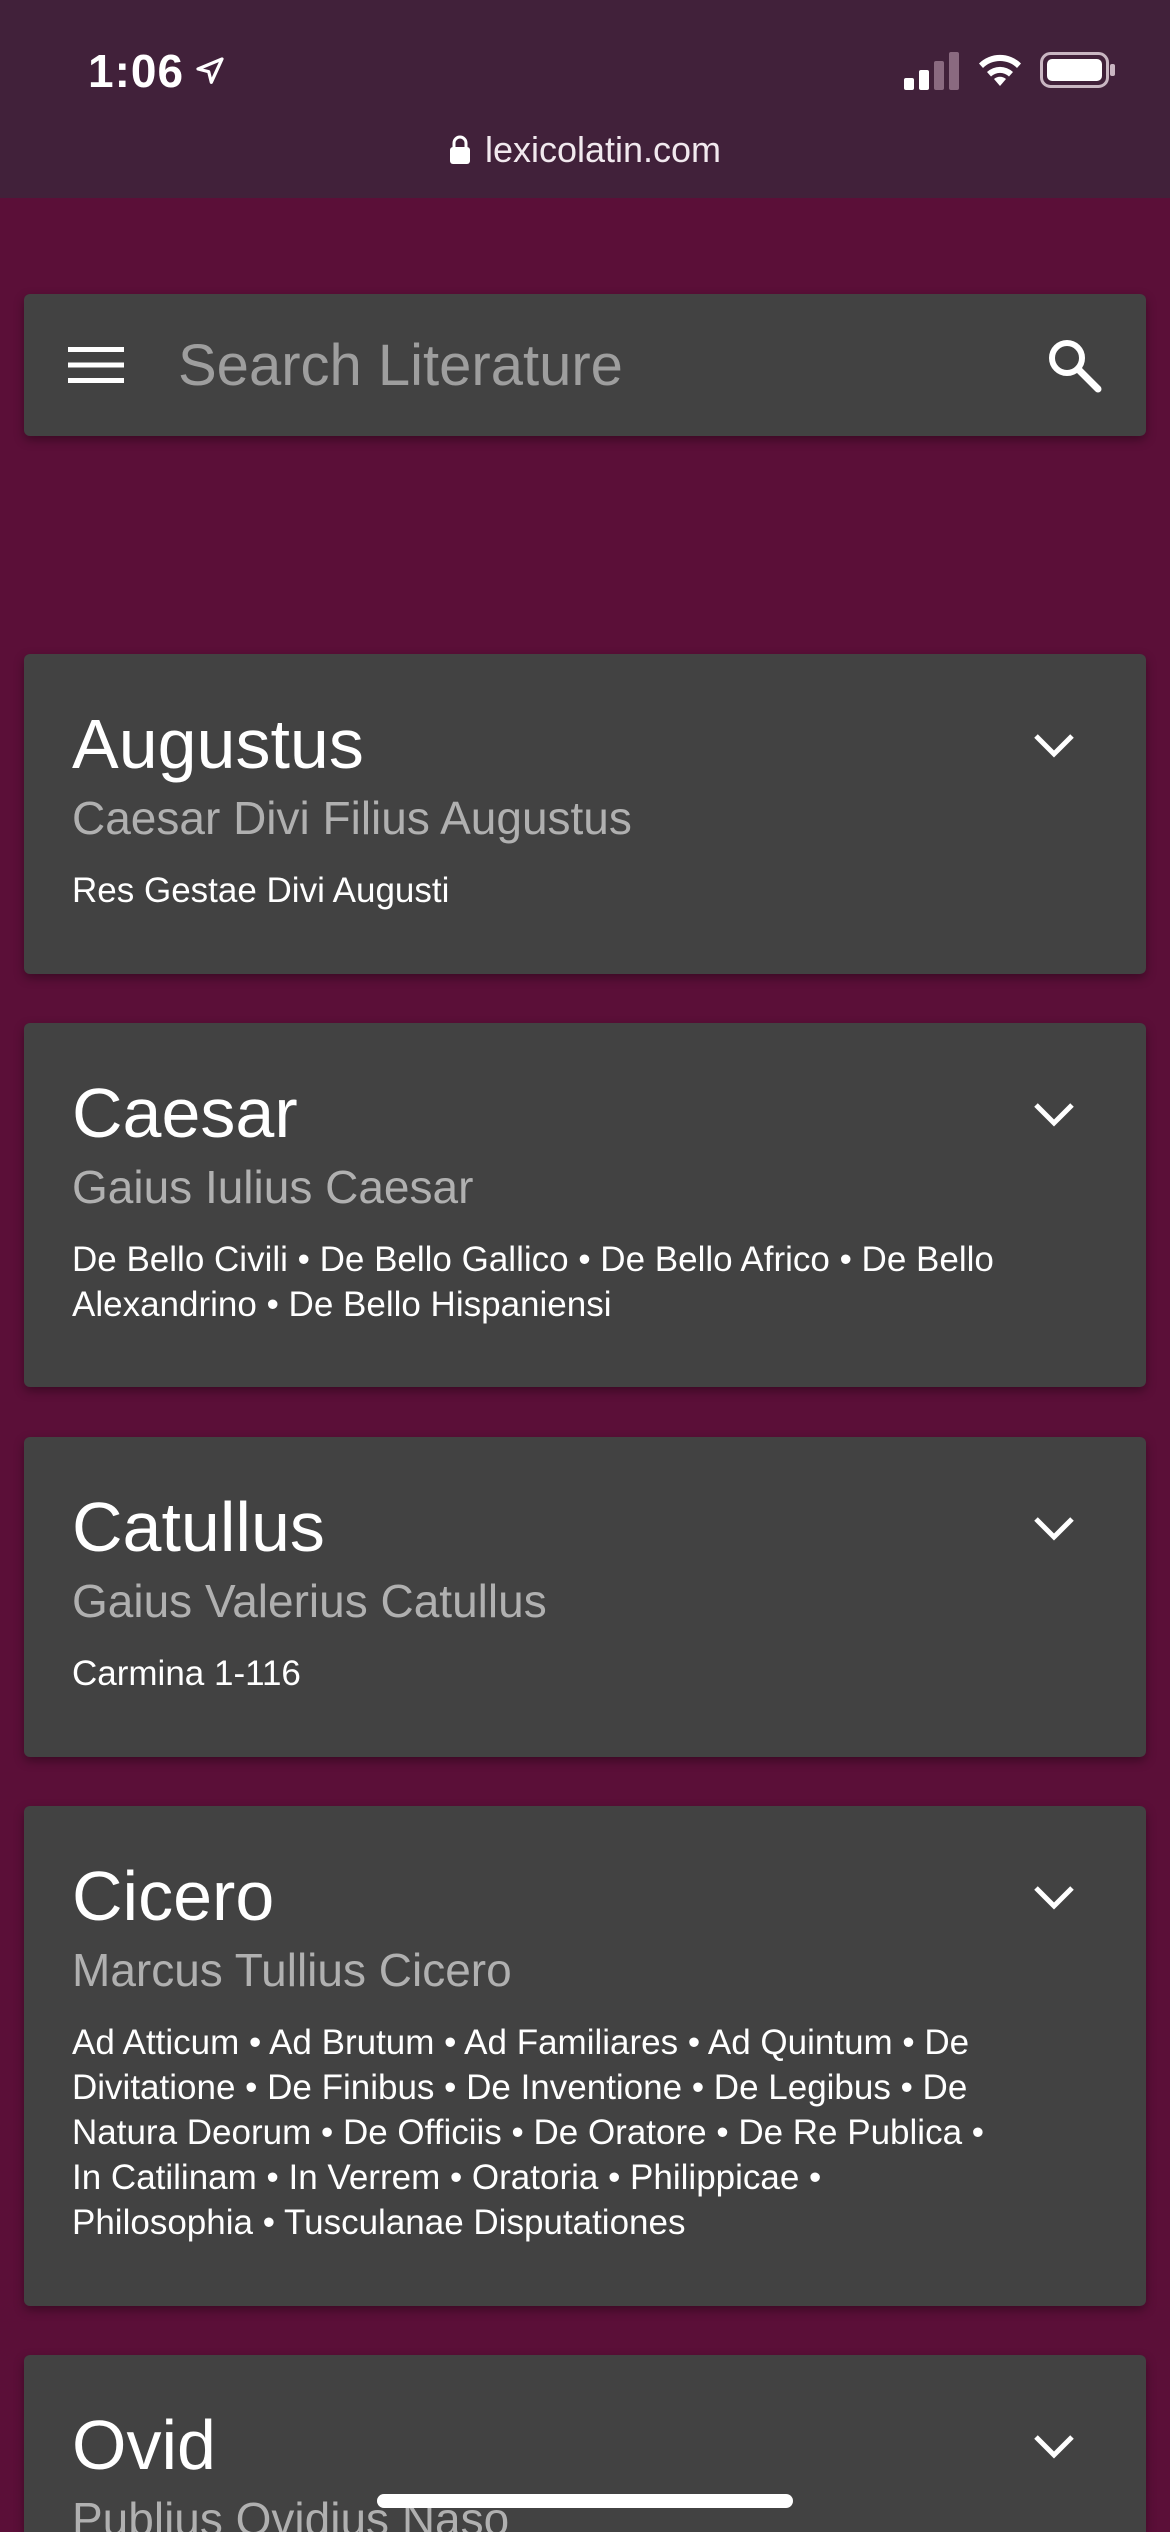 Image resolution: width=1170 pixels, height=2532 pixels. I want to click on status-bar: 1:06 lexicolatin.com, so click(585, 99).